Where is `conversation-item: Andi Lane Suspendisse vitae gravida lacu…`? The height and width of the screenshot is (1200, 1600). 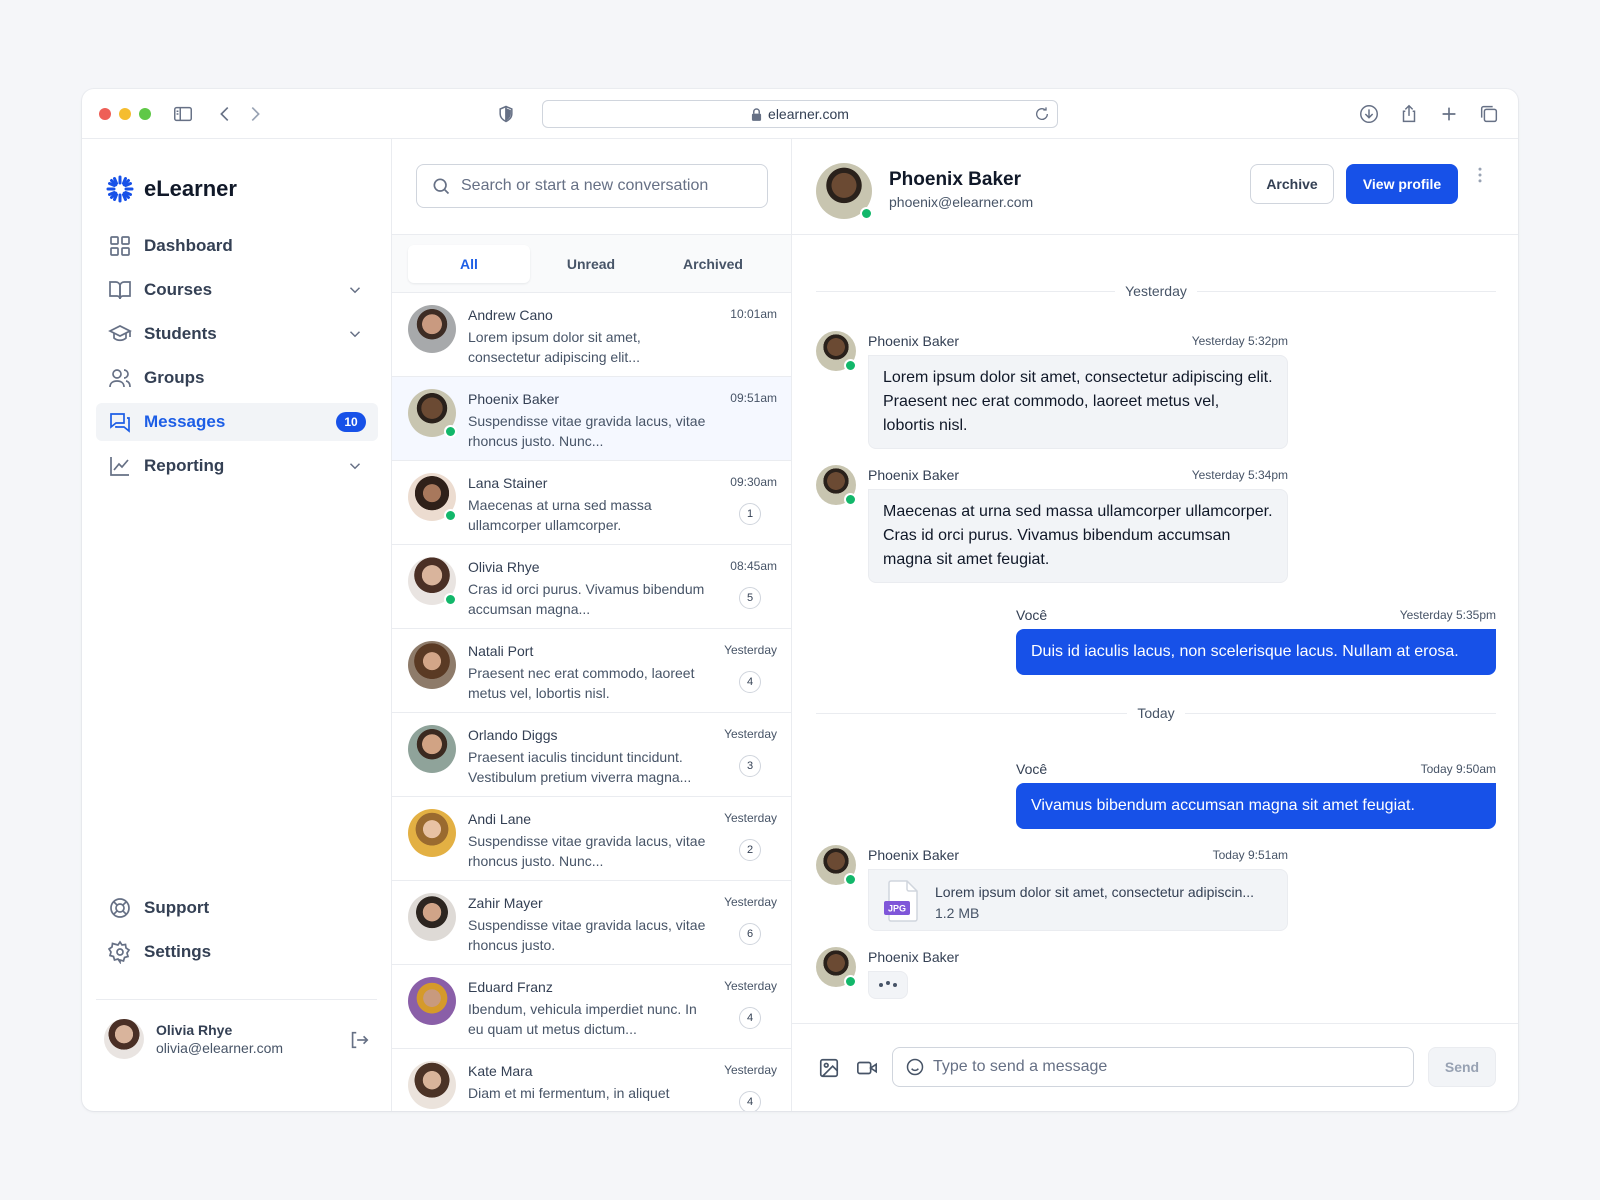 conversation-item: Andi Lane Suspendisse vitae gravida lacu… is located at coordinates (591, 839).